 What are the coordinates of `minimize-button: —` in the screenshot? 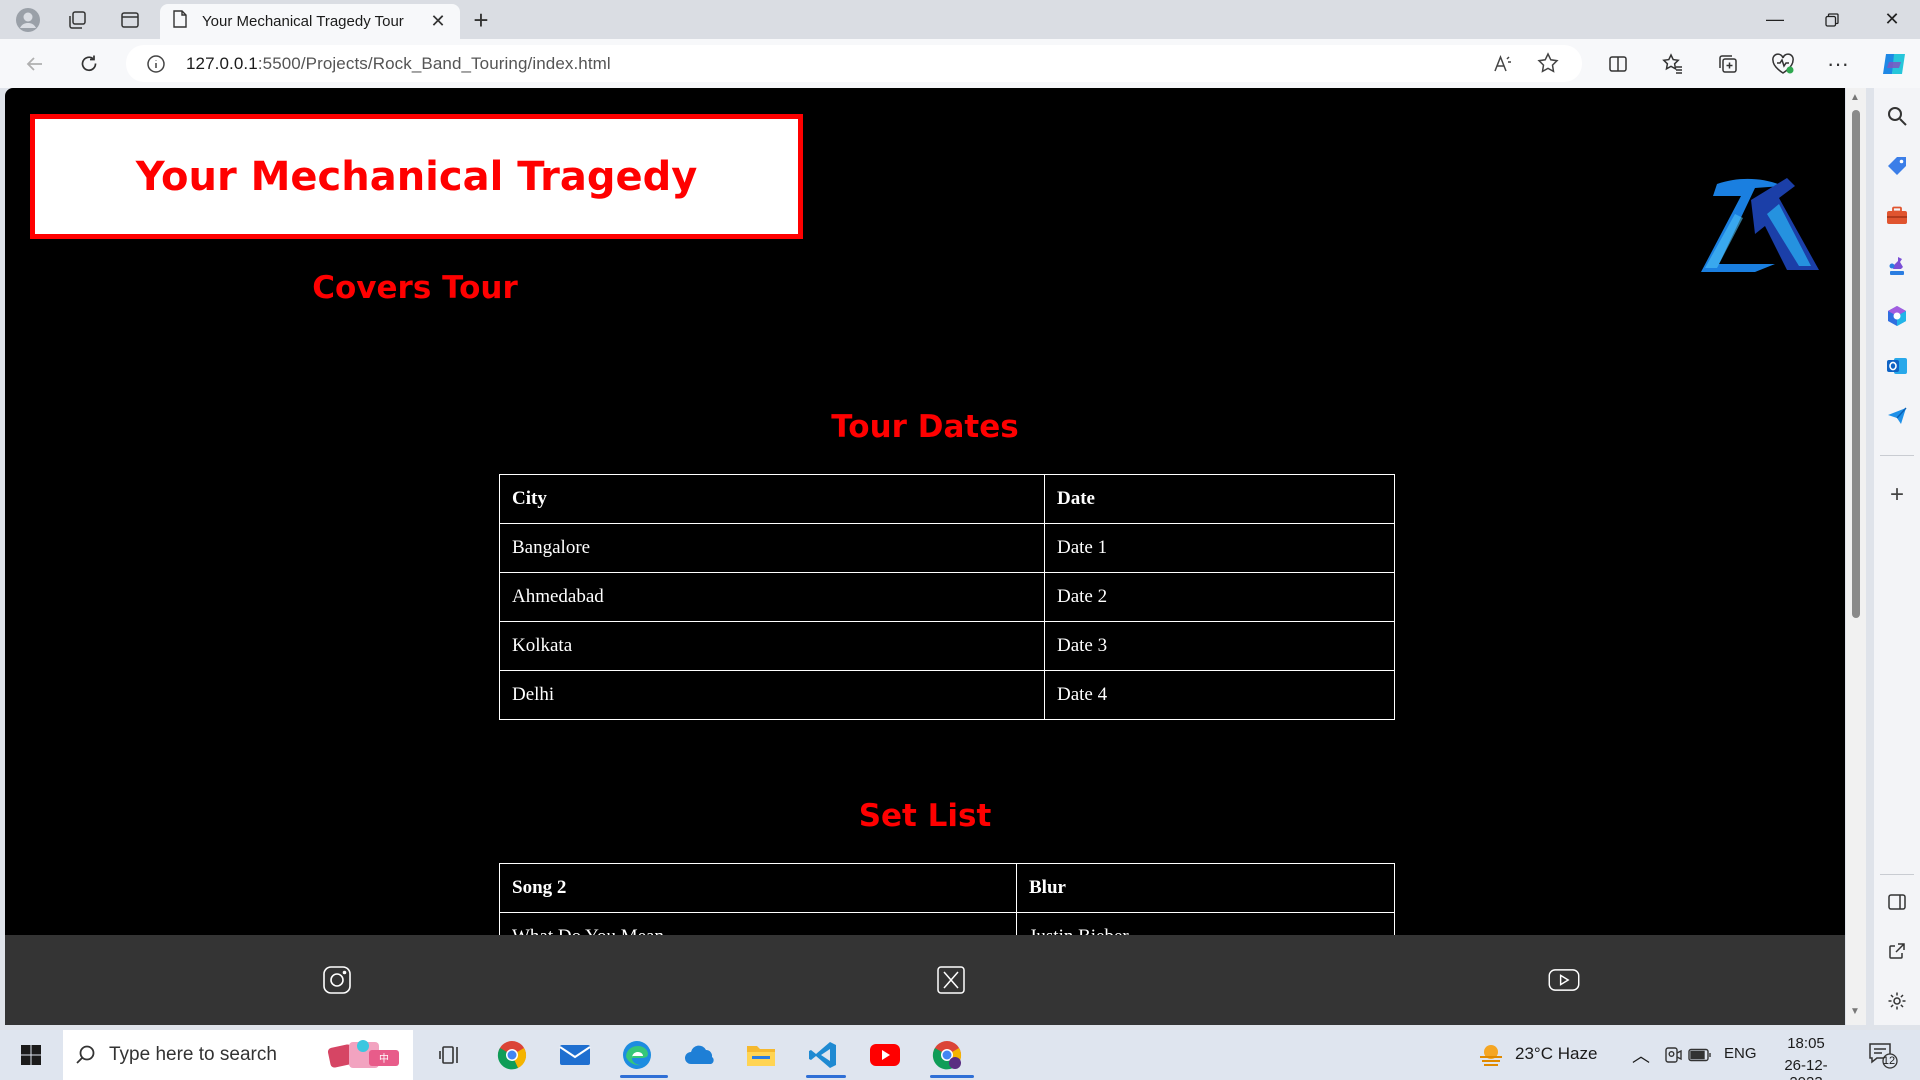 It's located at (1775, 19).